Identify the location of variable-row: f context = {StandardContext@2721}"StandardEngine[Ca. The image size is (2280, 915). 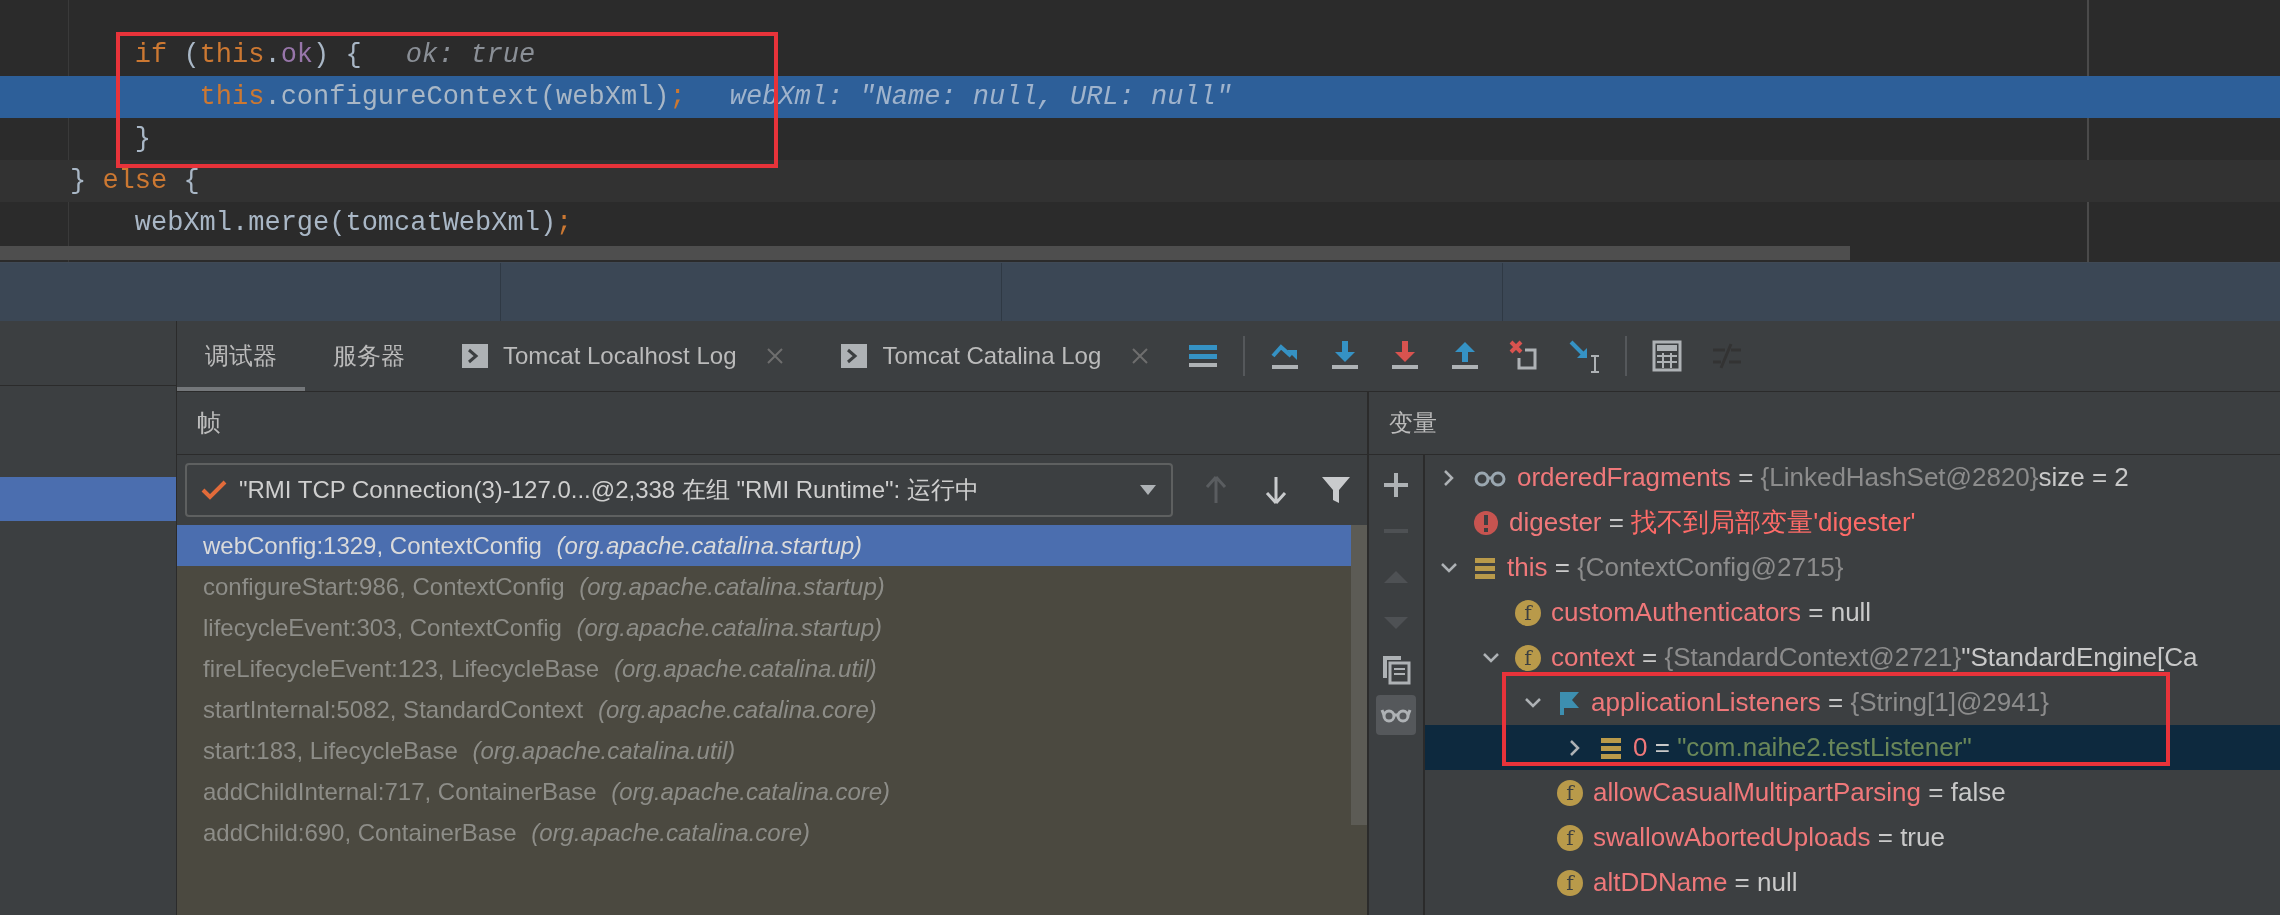
(1852, 657).